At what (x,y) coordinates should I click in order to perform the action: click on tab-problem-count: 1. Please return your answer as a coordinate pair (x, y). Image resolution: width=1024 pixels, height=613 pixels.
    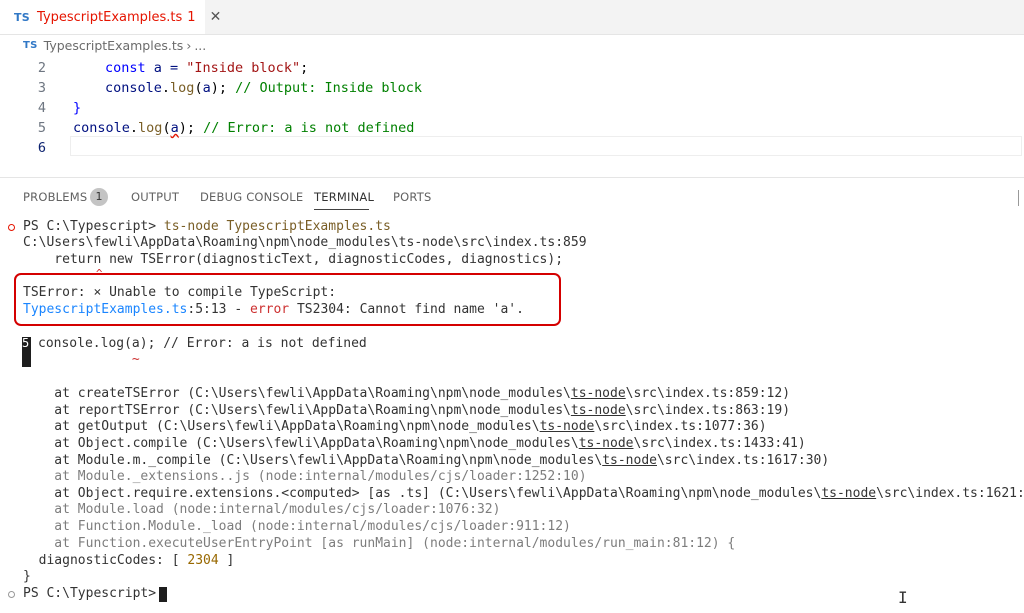
    Looking at the image, I should click on (191, 17).